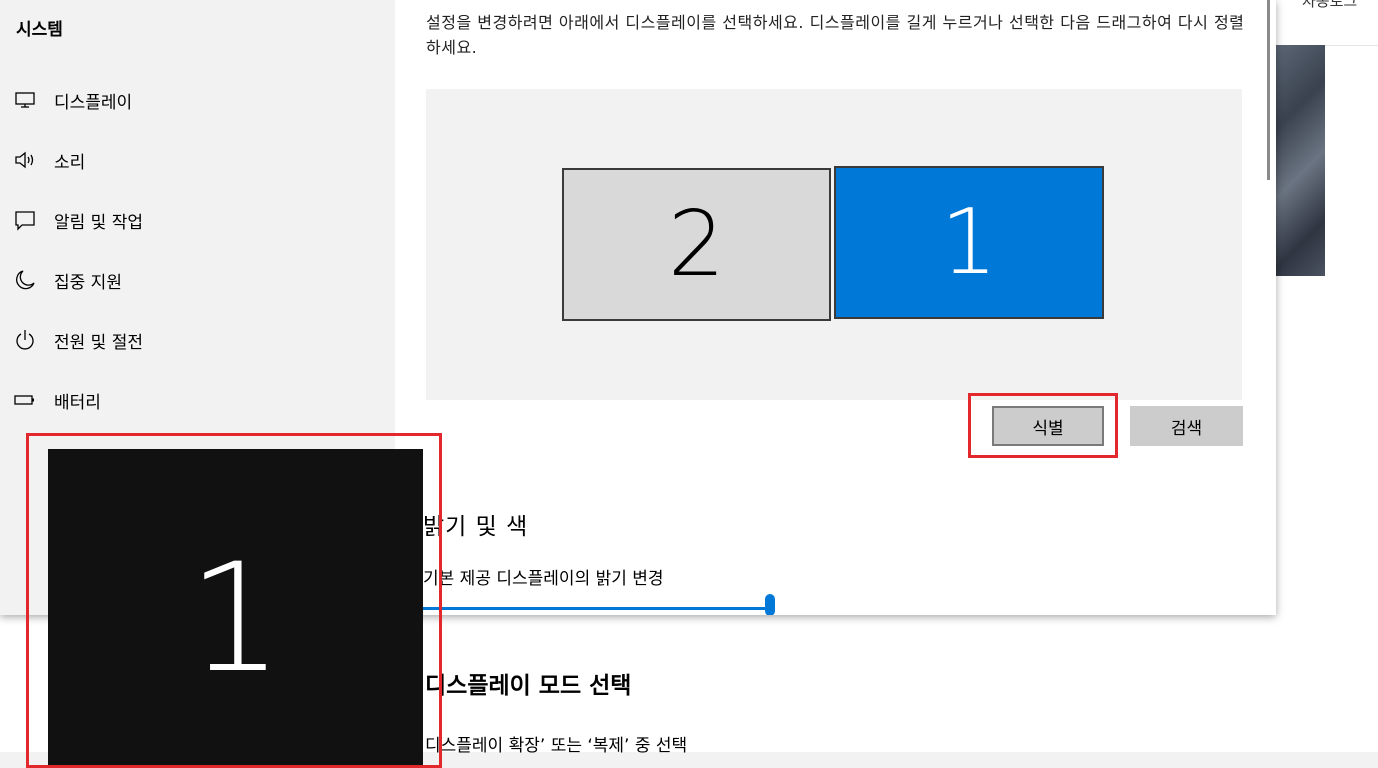 This screenshot has height=768, width=1378. What do you see at coordinates (1043, 425) in the screenshot?
I see `identify-highlight-box` at bounding box center [1043, 425].